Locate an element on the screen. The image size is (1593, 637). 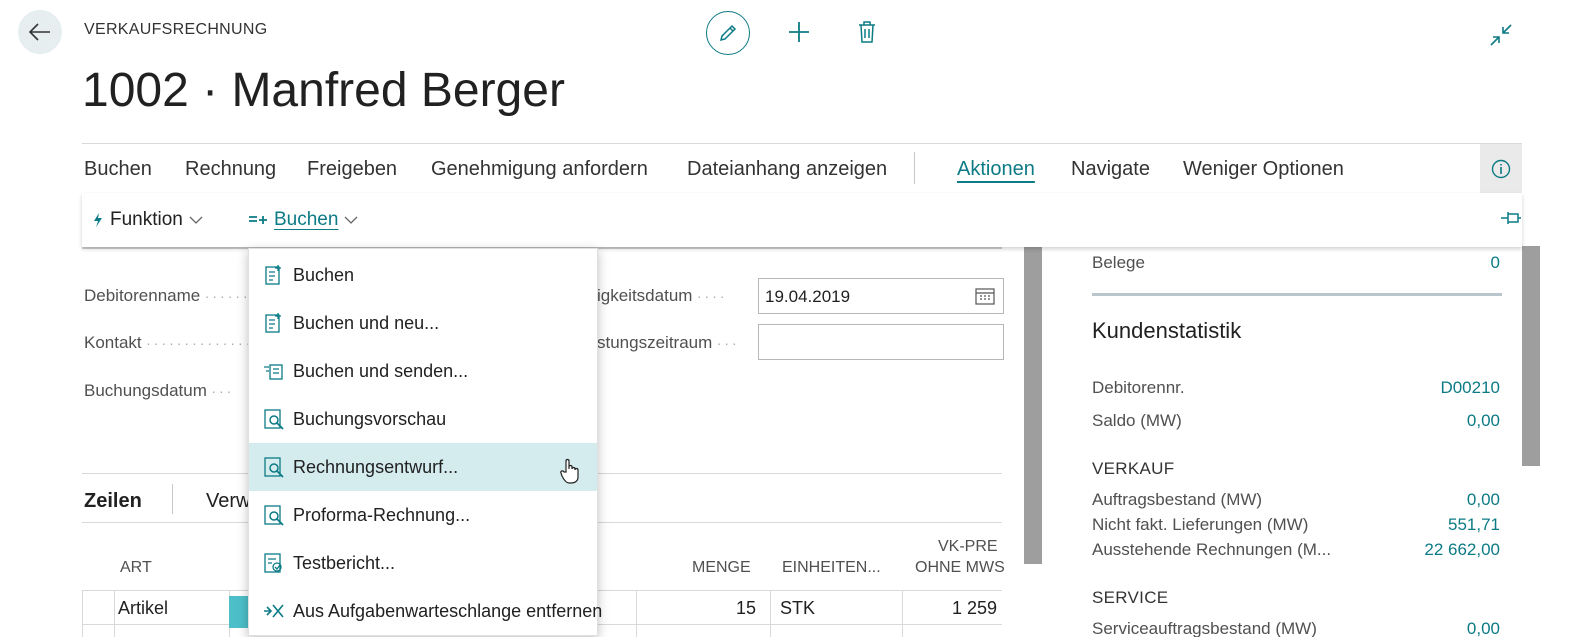
buchungsdatum-label: Buchungsdatum is located at coordinates (145, 390).